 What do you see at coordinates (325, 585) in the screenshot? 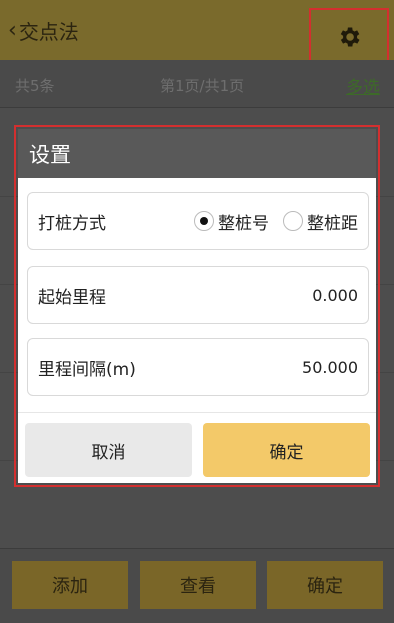
I see `confirm-footer-button: 确定` at bounding box center [325, 585].